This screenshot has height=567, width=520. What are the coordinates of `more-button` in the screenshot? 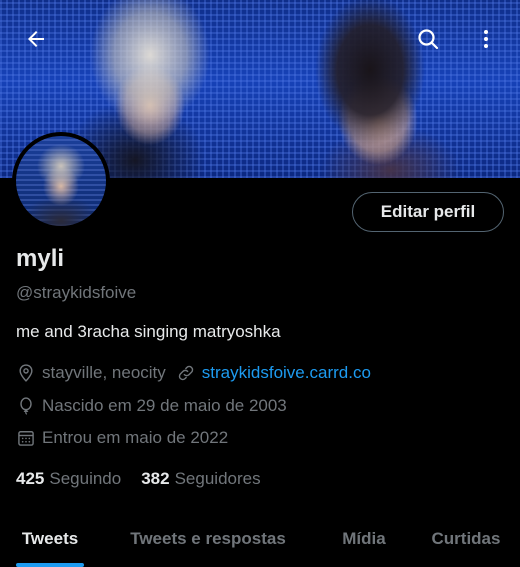 It's located at (486, 39).